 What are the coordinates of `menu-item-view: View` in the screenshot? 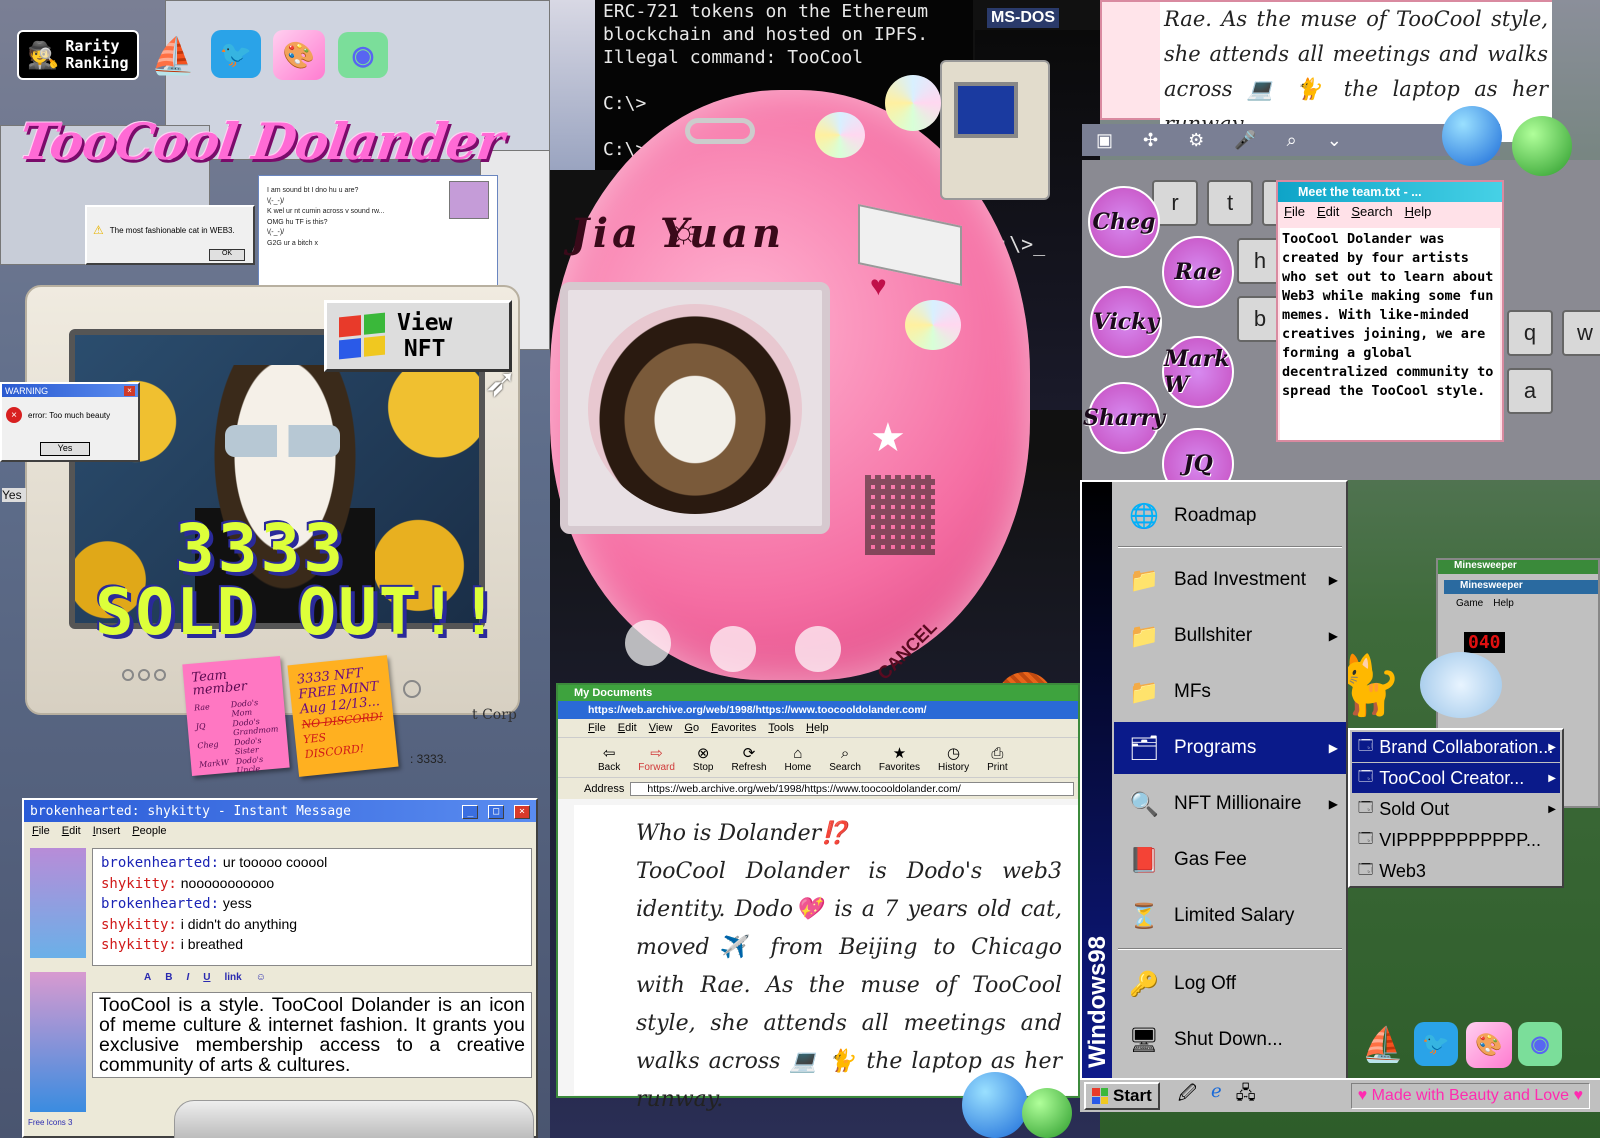 It's located at (661, 728).